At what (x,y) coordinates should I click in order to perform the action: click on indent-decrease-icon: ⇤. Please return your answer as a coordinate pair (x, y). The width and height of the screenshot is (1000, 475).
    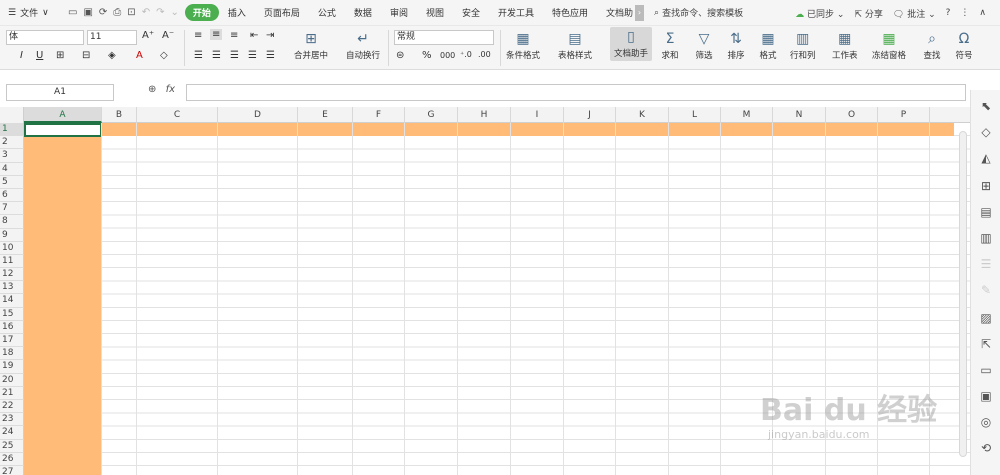
    Looking at the image, I should click on (254, 35).